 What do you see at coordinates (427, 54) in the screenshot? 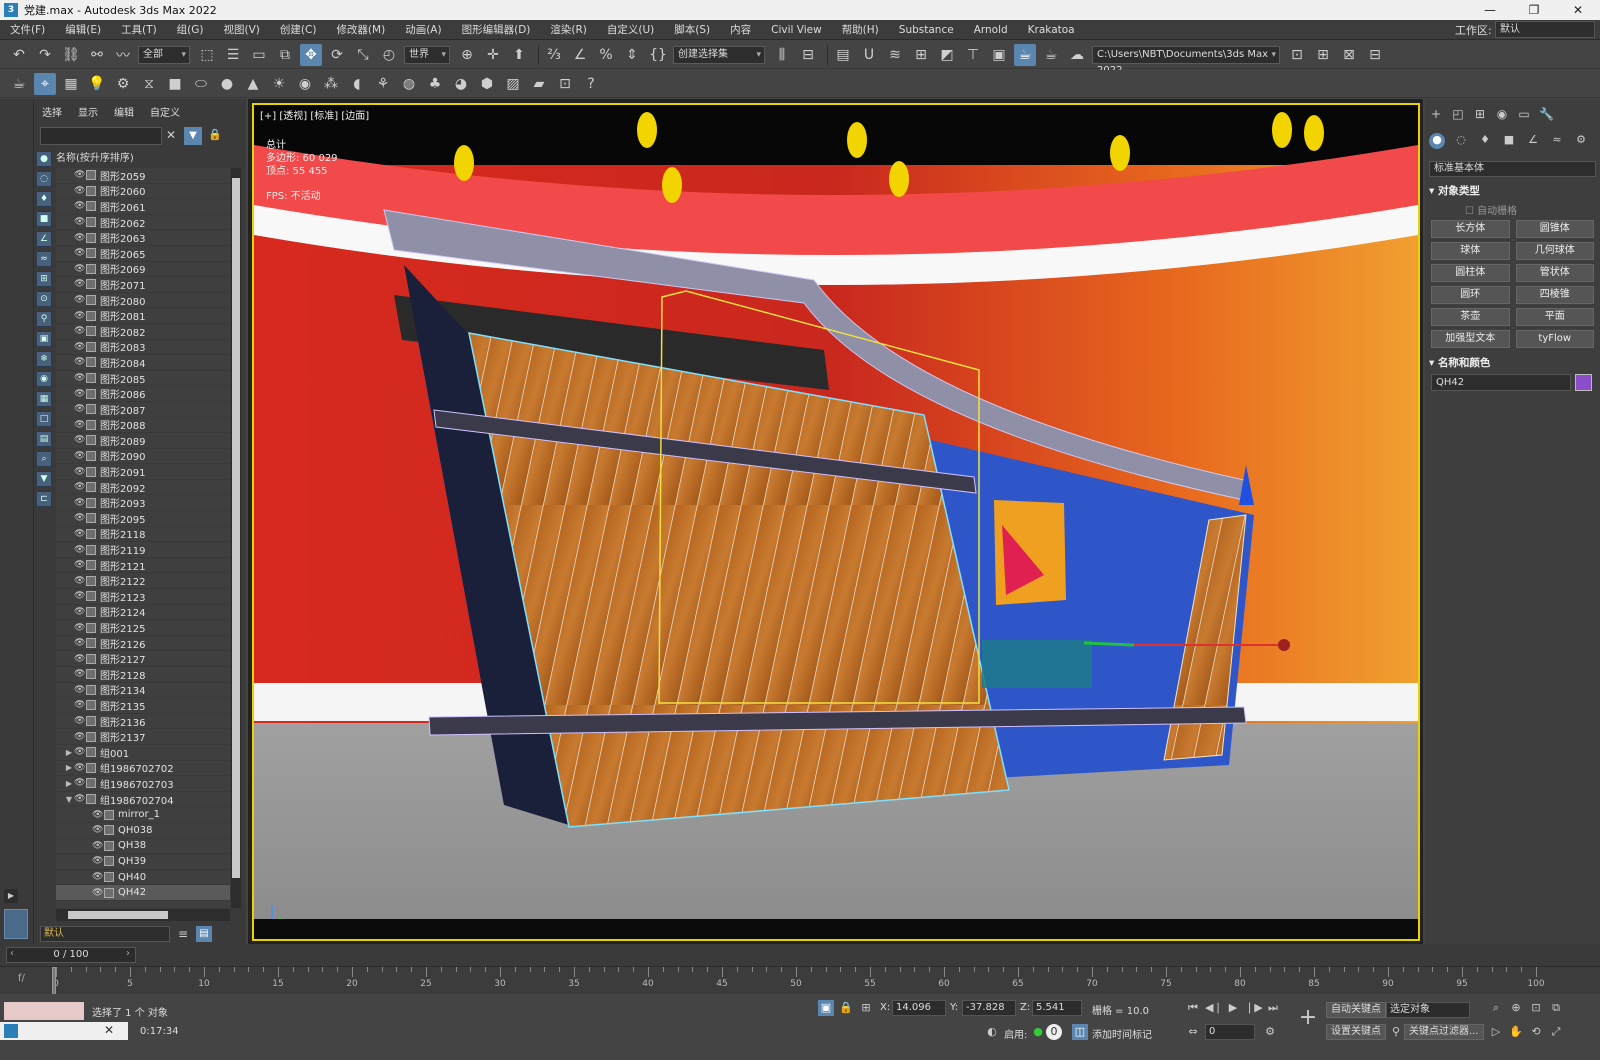
I see `reference-coord-dropdown: 世界` at bounding box center [427, 54].